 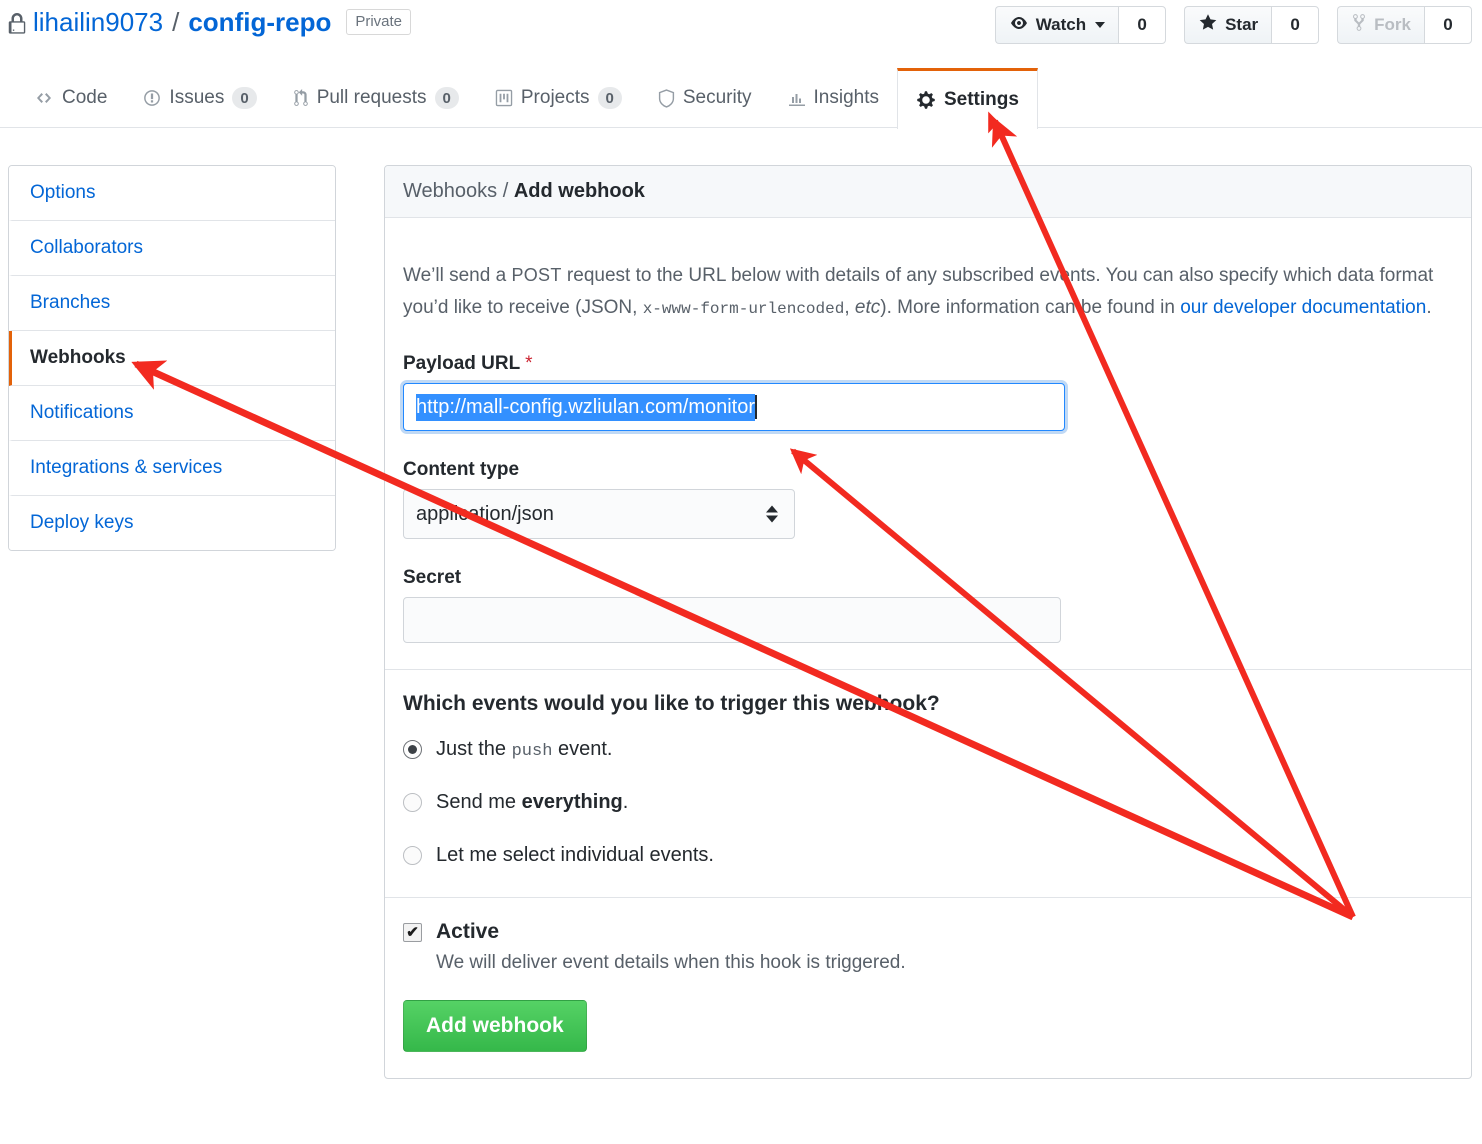 I want to click on shield-icon, so click(x=666, y=98).